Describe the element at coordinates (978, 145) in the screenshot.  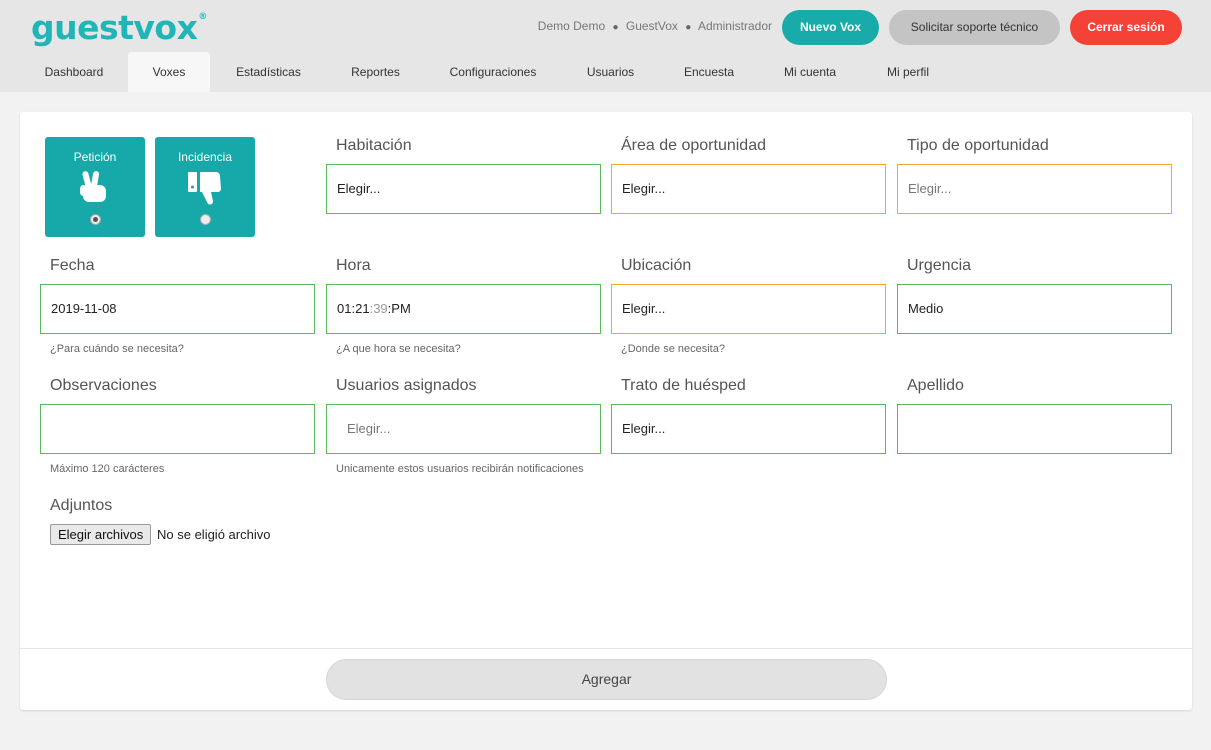
I see `opportunity-type-label: Tipo de oportunidad` at that location.